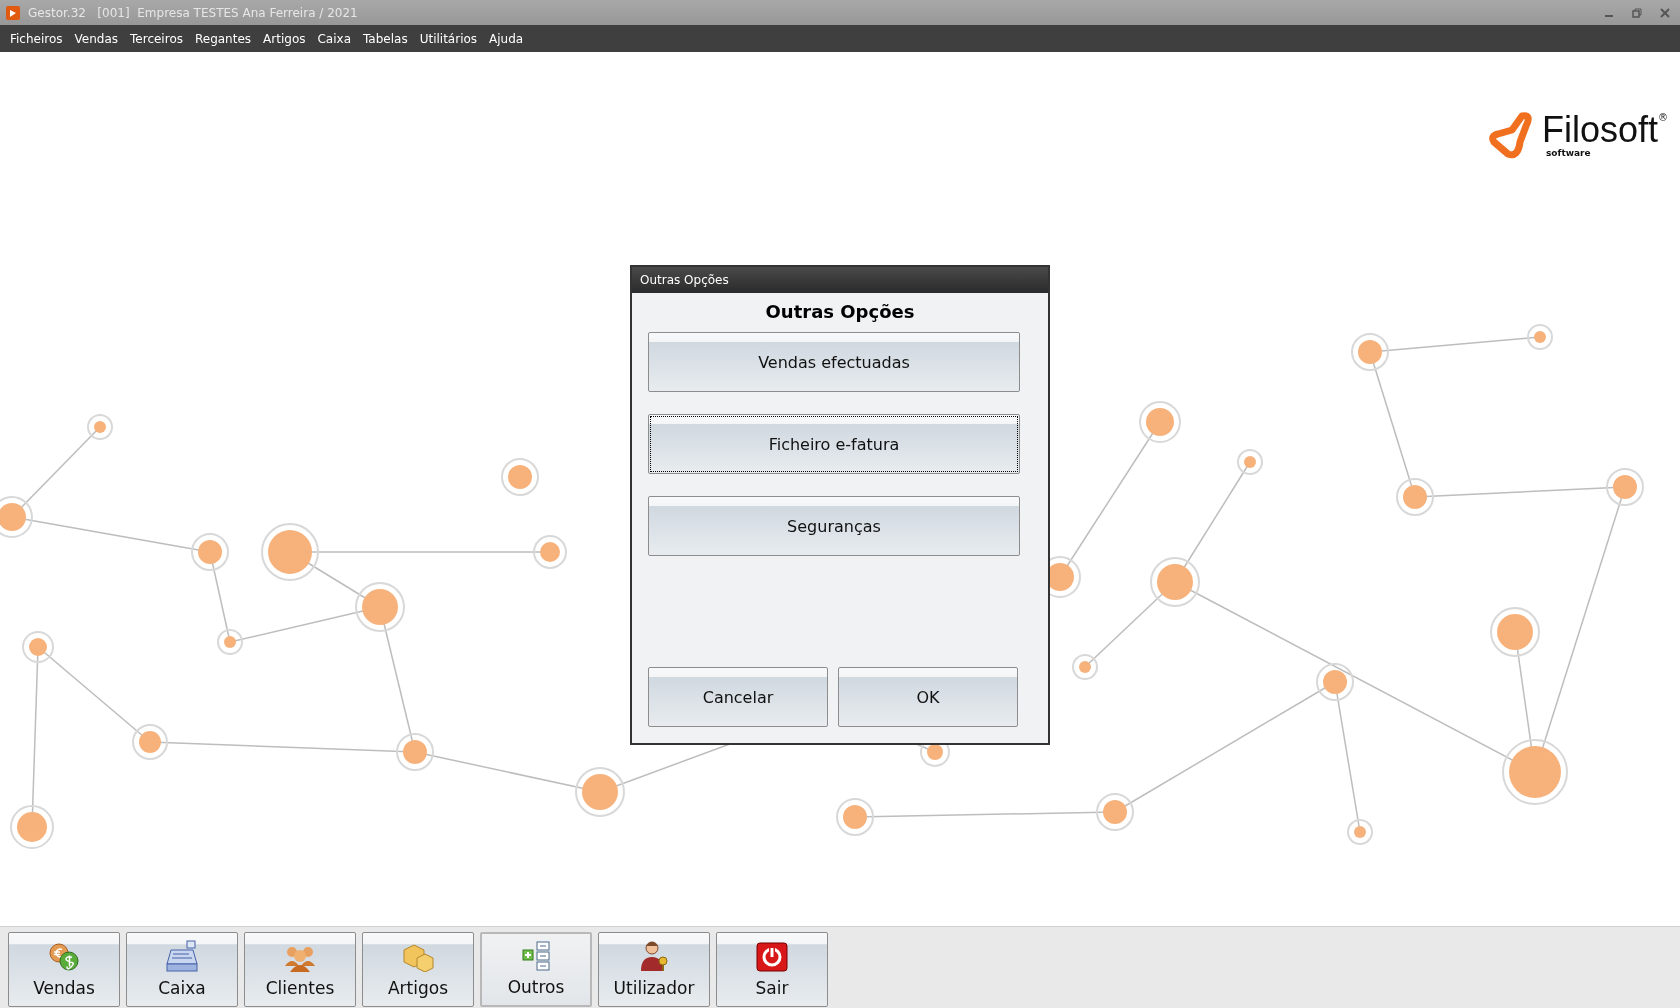 This screenshot has height=1008, width=1680. Describe the element at coordinates (448, 38) in the screenshot. I see `menu-item: Utilitários` at that location.